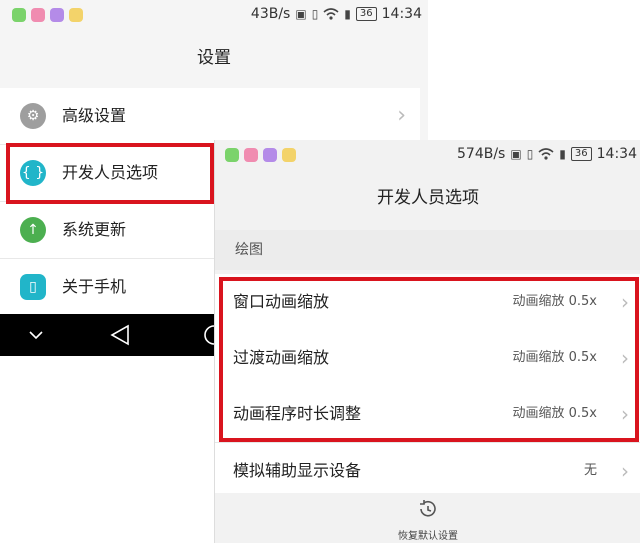  What do you see at coordinates (94, 115) in the screenshot?
I see `menu-item-label: 高级设置` at bounding box center [94, 115].